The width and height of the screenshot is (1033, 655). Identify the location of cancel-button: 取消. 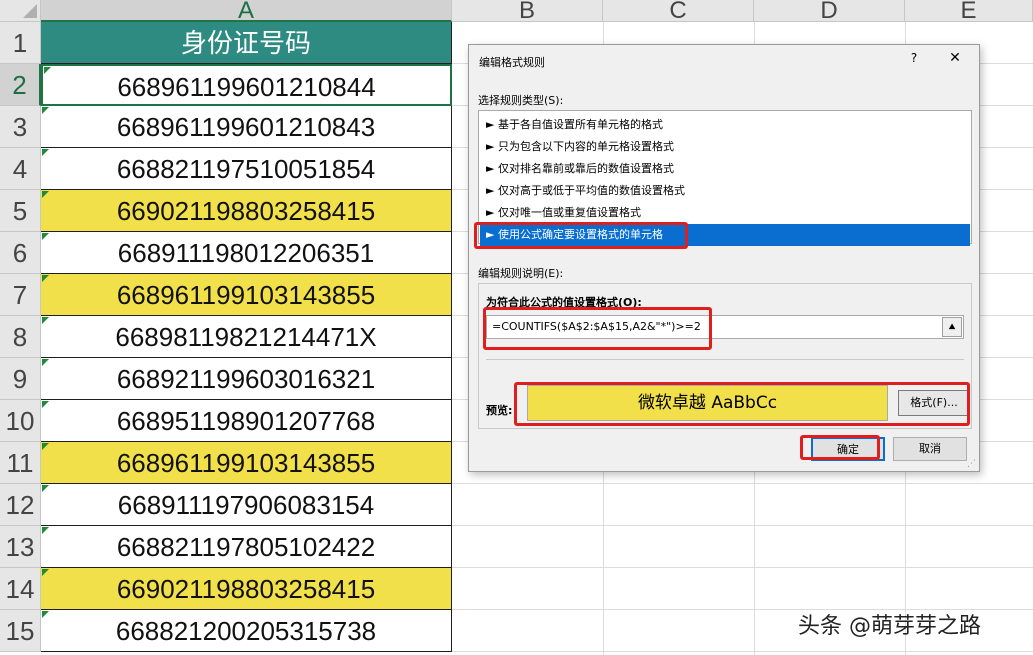
(930, 449).